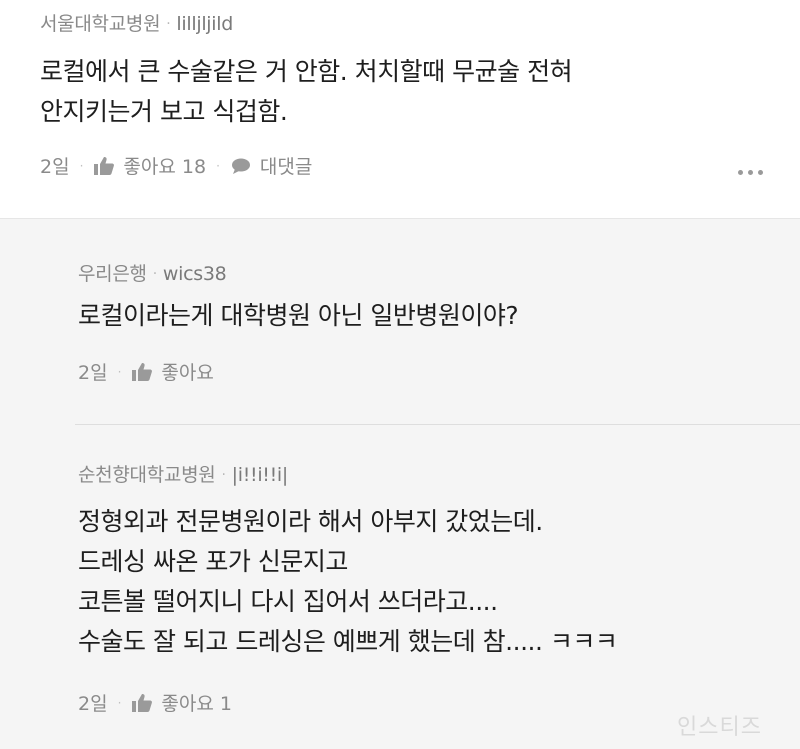 The height and width of the screenshot is (749, 800). I want to click on like-button: 좋아요 18, so click(149, 165).